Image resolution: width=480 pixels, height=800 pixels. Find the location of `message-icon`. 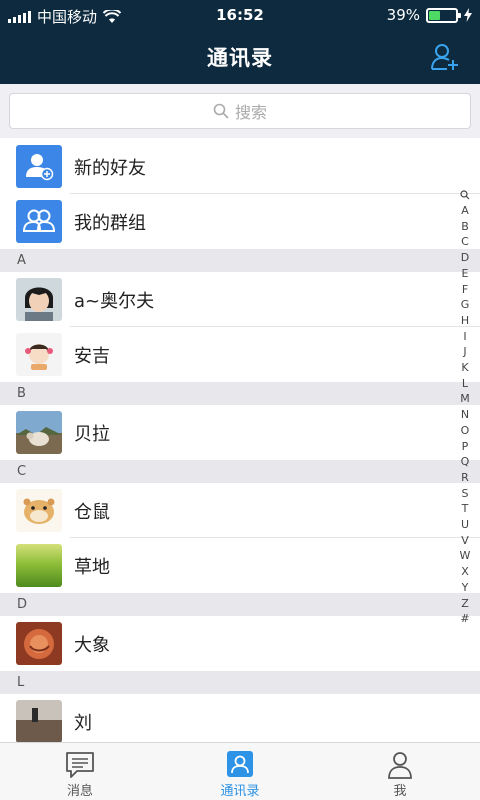

message-icon is located at coordinates (80, 765).